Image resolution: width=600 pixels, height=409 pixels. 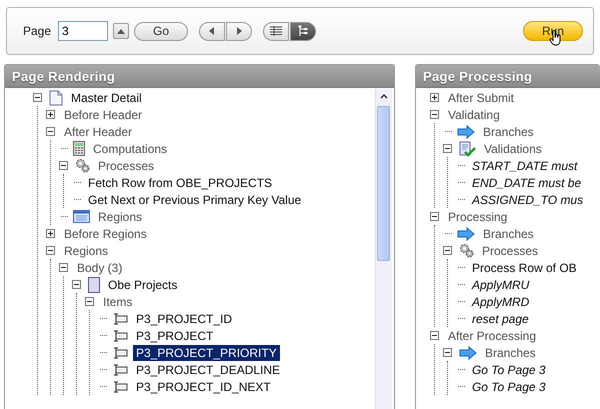 I want to click on tree-node: START_DATE must, so click(x=524, y=166).